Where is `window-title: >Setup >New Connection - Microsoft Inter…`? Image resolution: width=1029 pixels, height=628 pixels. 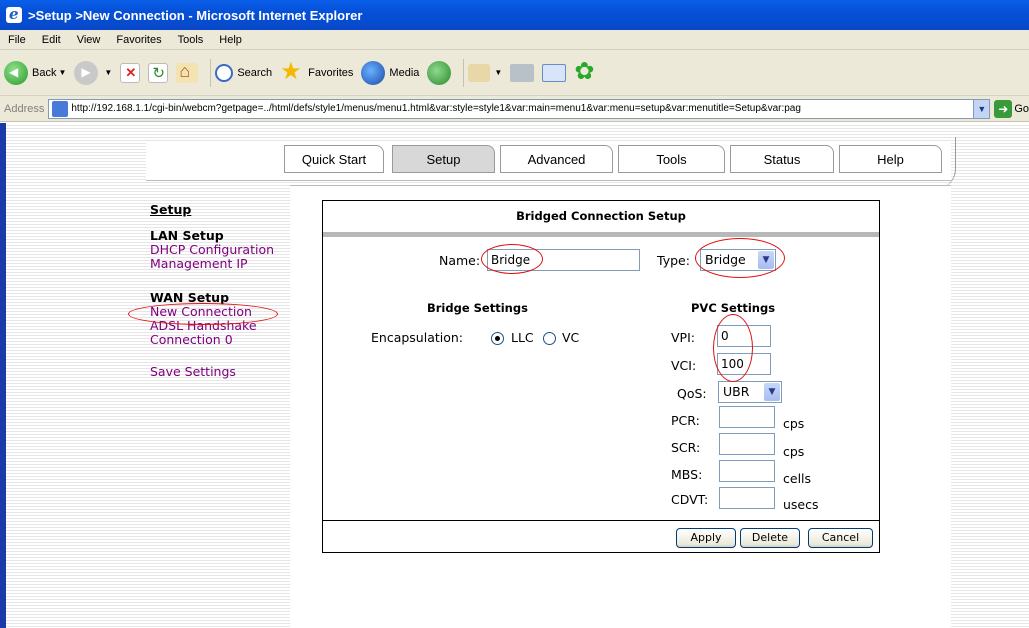
window-title: >Setup >New Connection - Microsoft Inter… is located at coordinates (195, 15).